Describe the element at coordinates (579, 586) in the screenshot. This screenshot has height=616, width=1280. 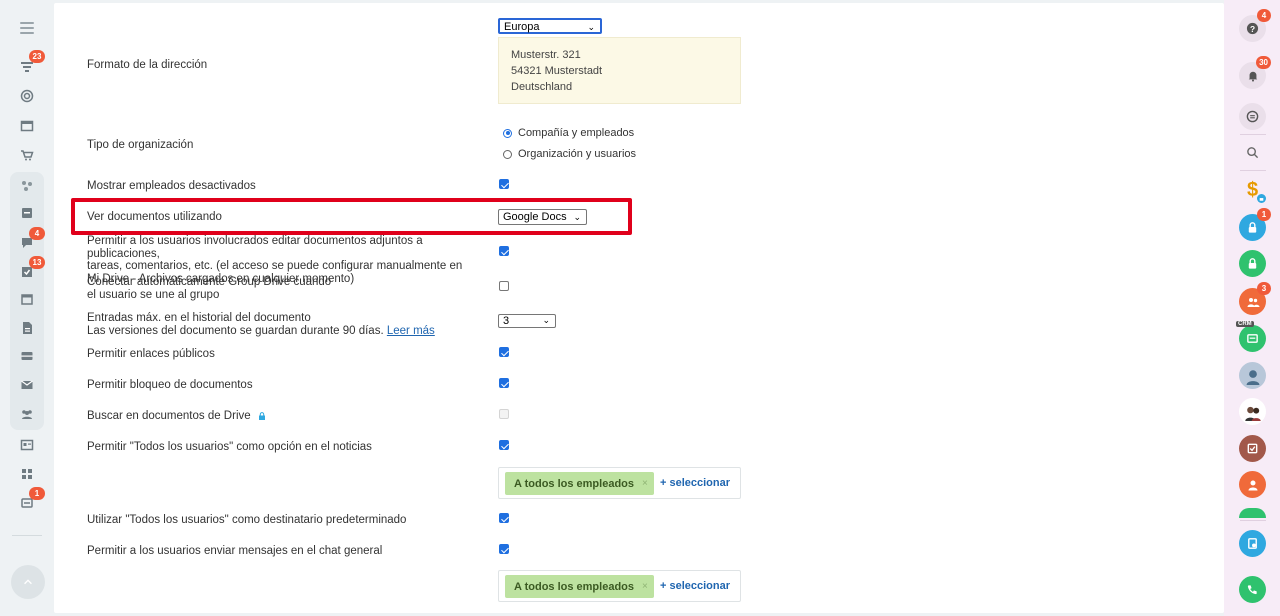
I see `recipient-tag: A todos los empleados ×` at that location.